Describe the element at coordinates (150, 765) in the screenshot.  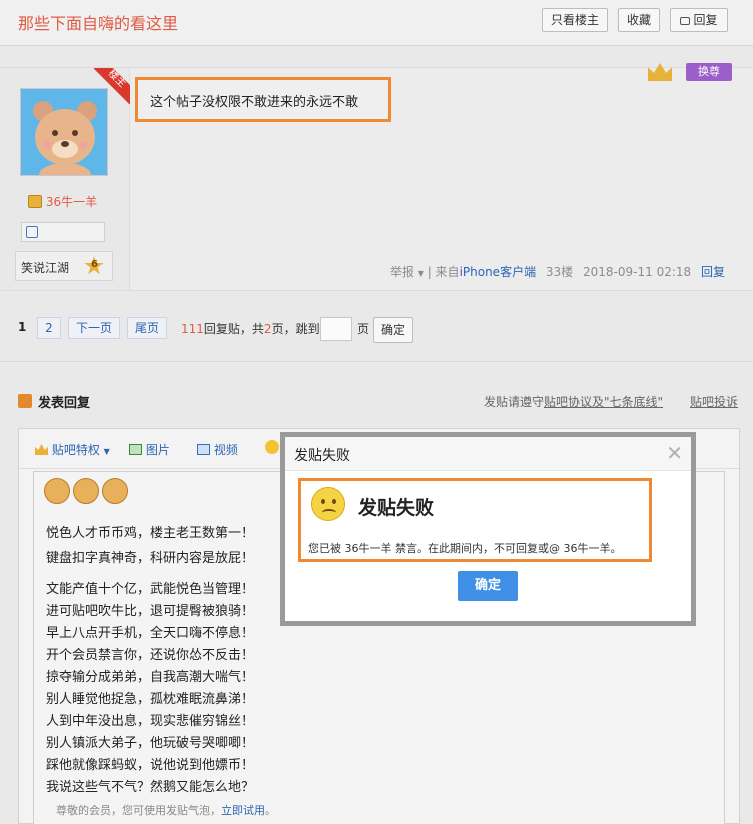
I see `editor-line: 踩他就像踩蚂蚁，说他说到他嫖币！` at that location.